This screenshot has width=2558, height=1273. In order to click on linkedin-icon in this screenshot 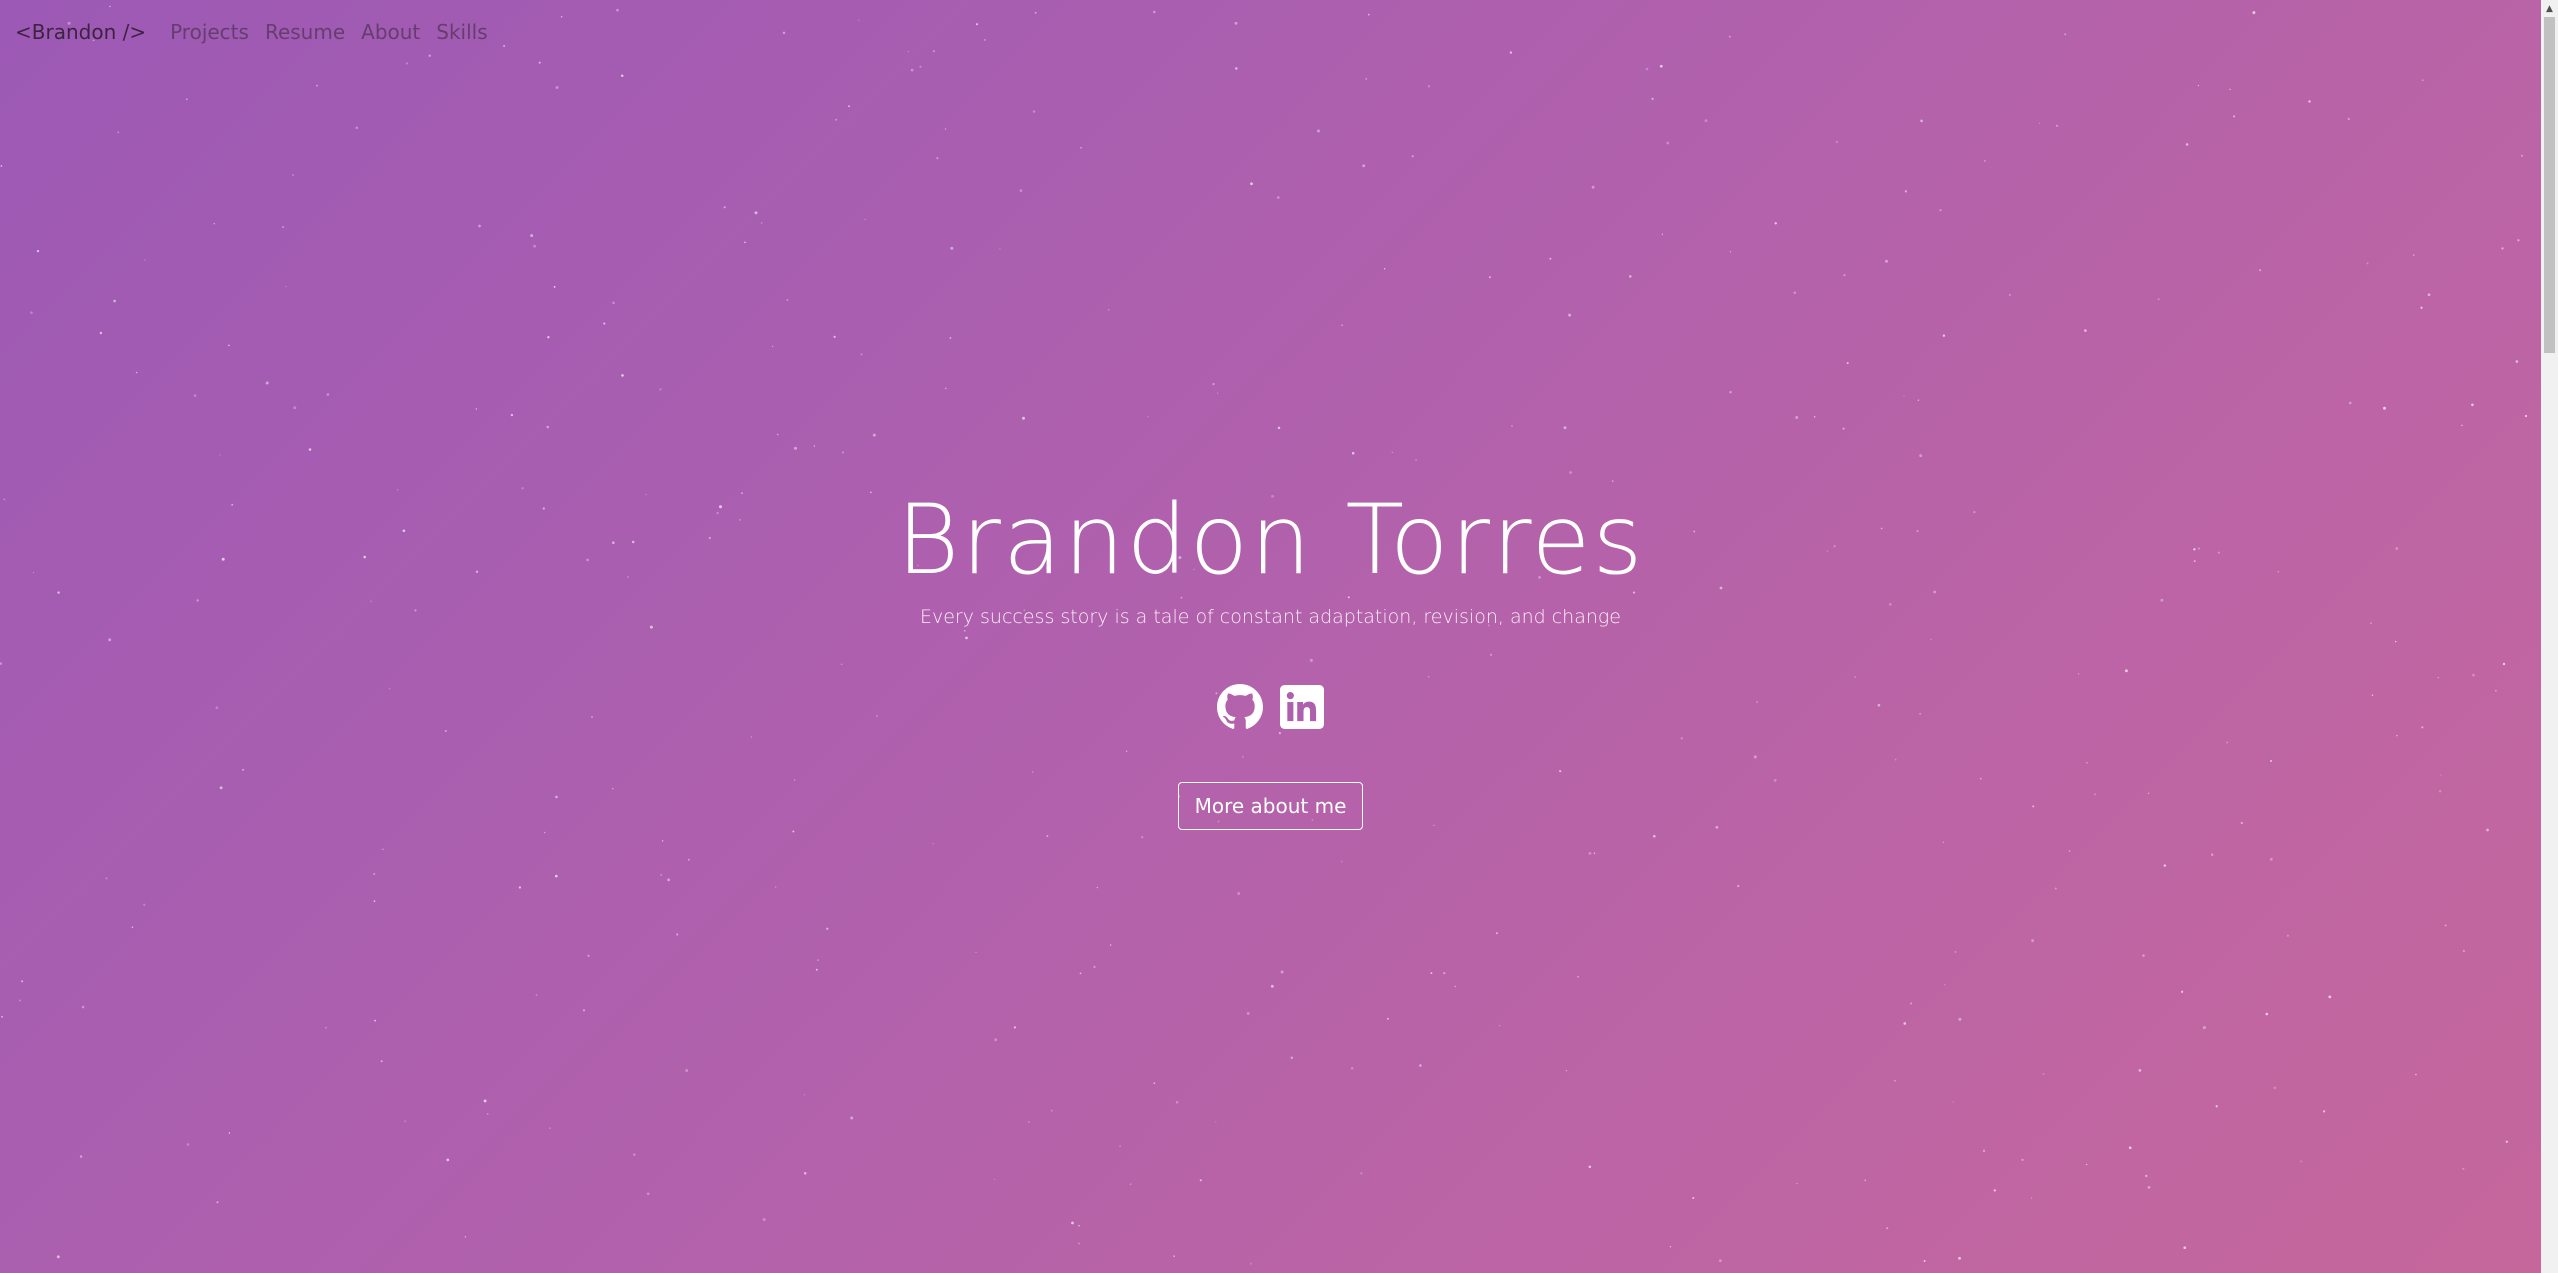, I will do `click(1301, 709)`.